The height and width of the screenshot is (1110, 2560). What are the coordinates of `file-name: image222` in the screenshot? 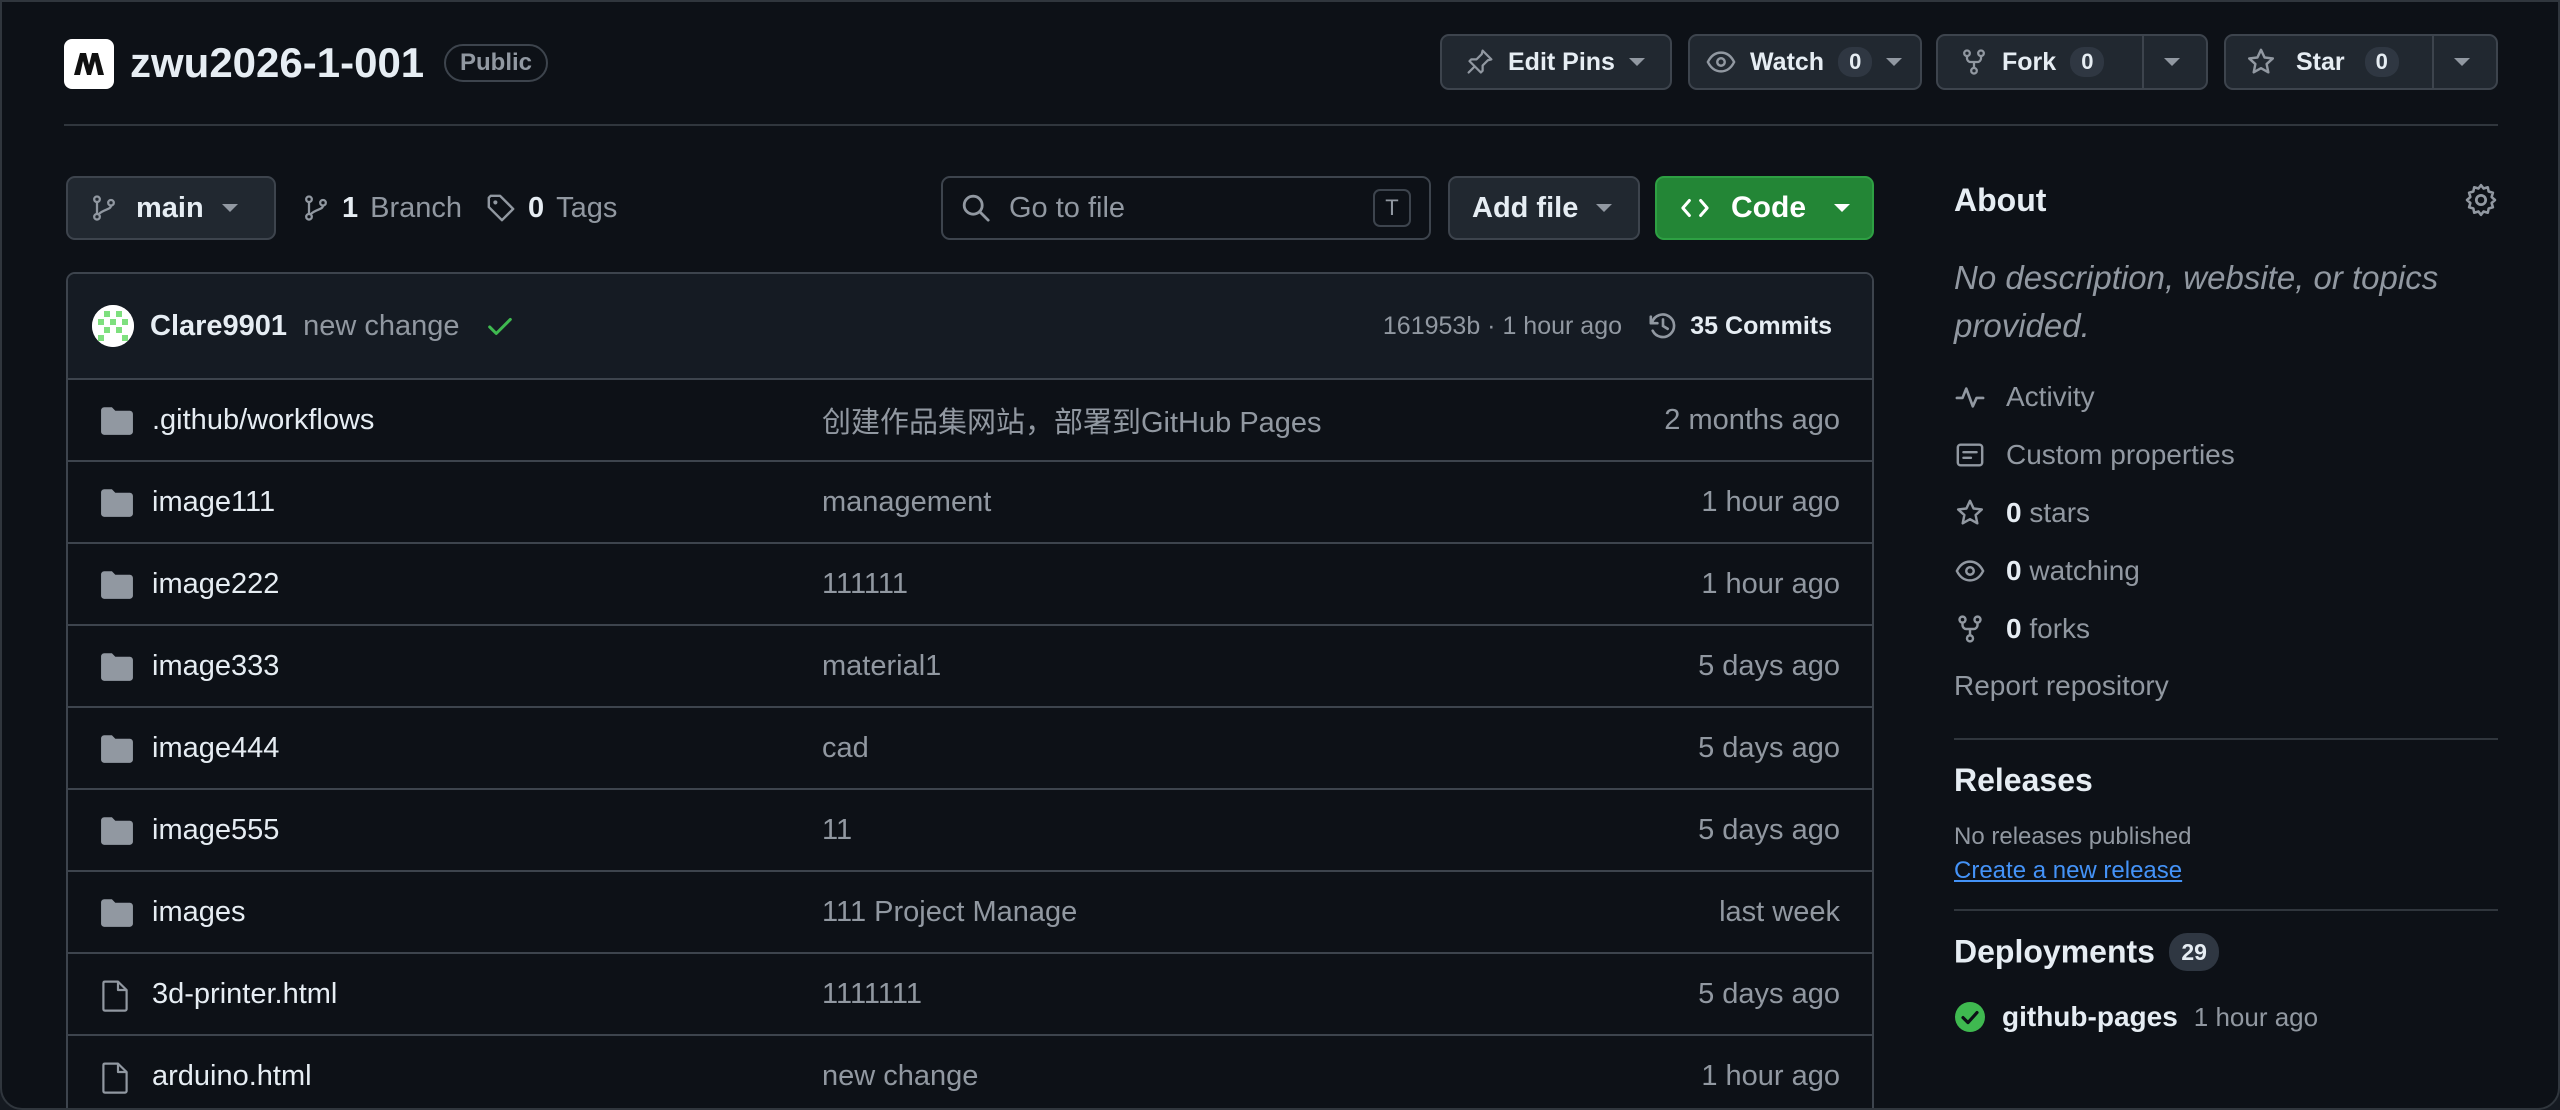 It's located at (215, 584).